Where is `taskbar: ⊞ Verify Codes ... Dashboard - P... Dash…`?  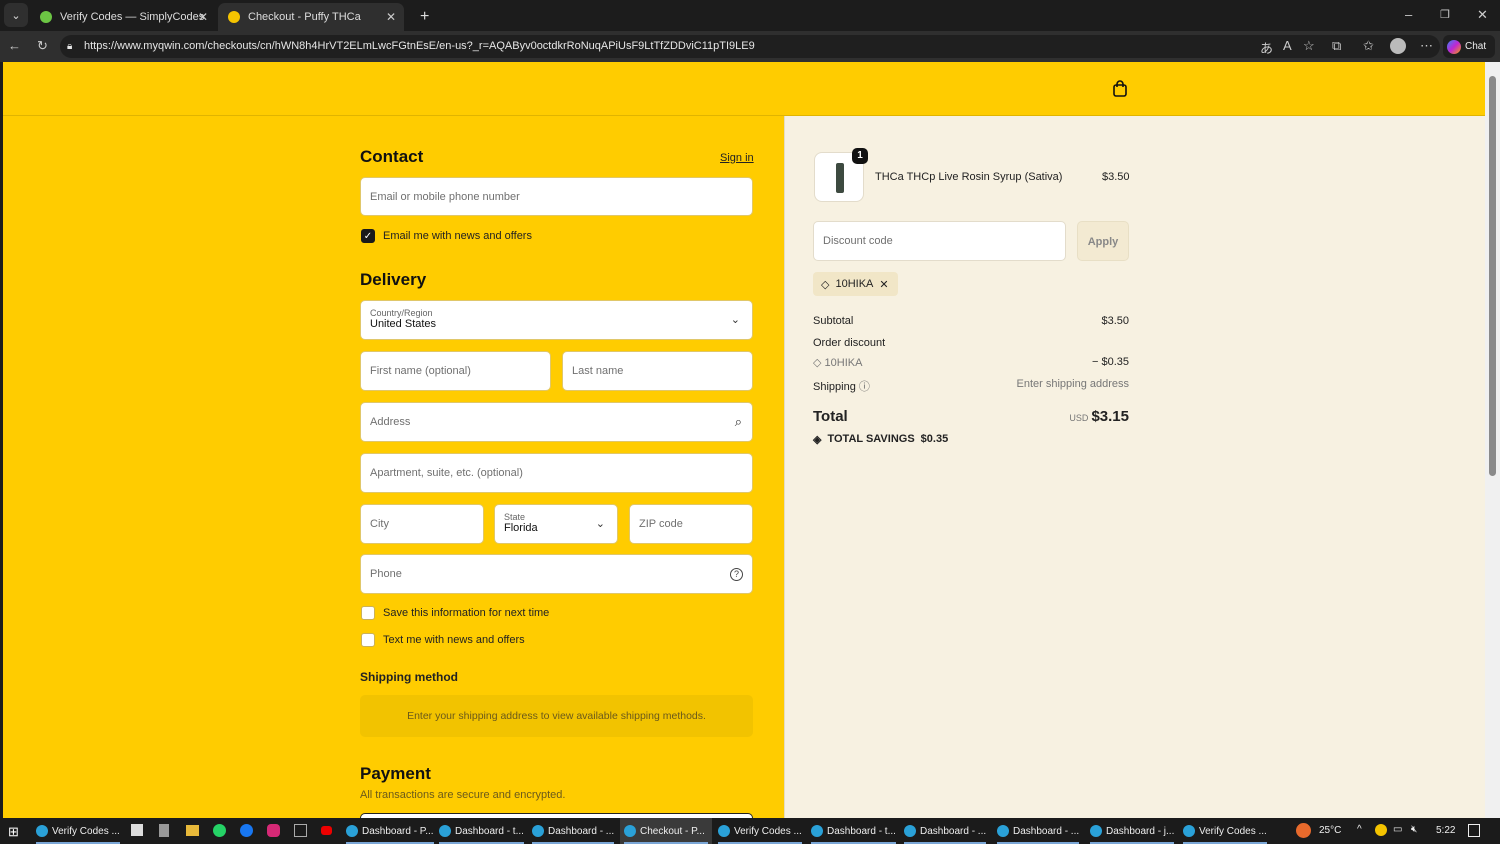 taskbar: ⊞ Verify Codes ... Dashboard - P... Dash… is located at coordinates (750, 831).